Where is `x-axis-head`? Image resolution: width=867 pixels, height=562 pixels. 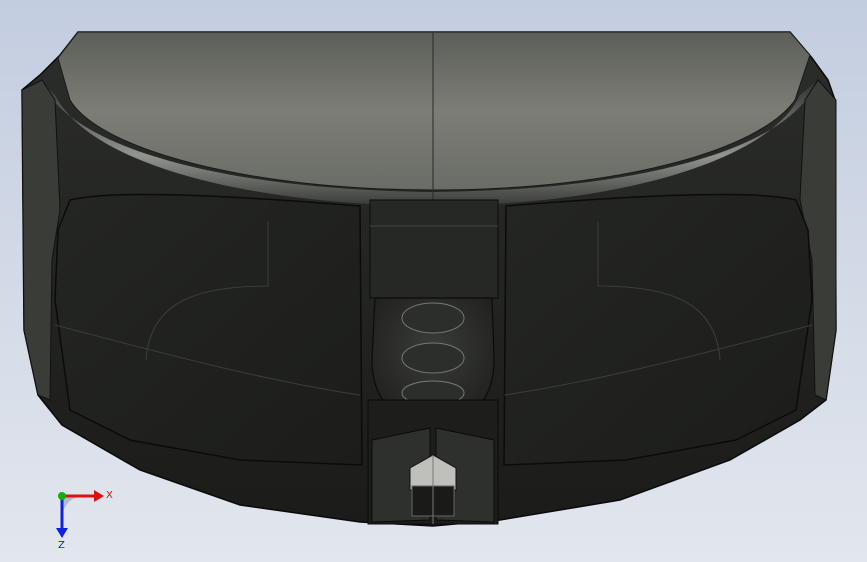 x-axis-head is located at coordinates (99, 496).